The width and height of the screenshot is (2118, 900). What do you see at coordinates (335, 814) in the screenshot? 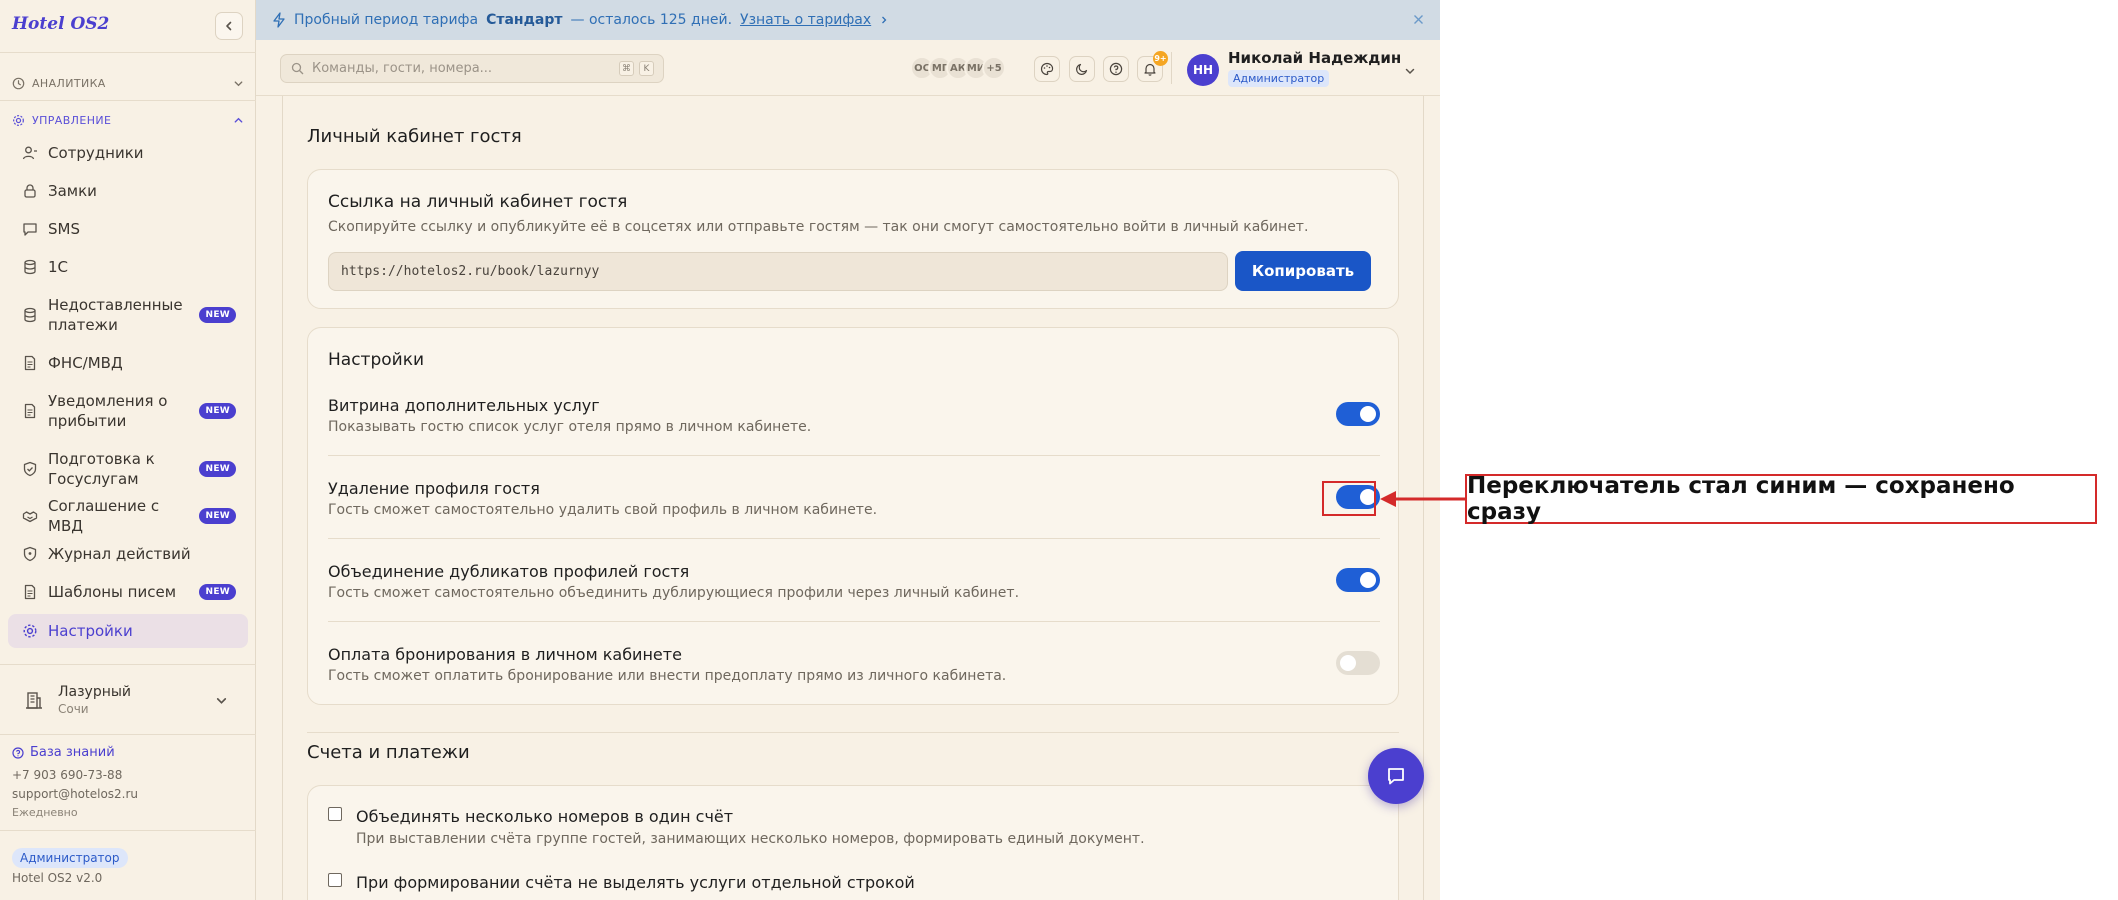
I see `merge-rooms-checkbox` at bounding box center [335, 814].